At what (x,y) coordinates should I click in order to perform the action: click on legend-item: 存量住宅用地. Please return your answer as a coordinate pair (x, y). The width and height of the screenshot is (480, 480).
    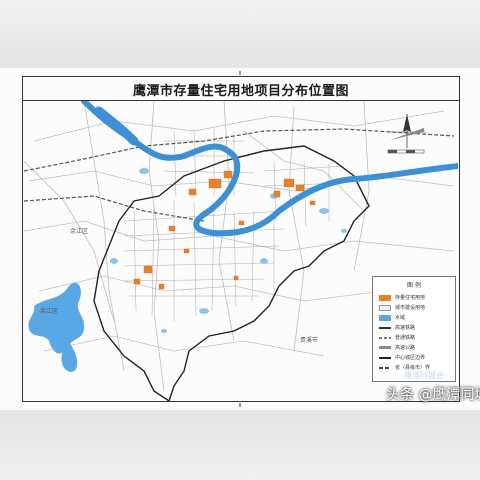
    Looking at the image, I should click on (417, 298).